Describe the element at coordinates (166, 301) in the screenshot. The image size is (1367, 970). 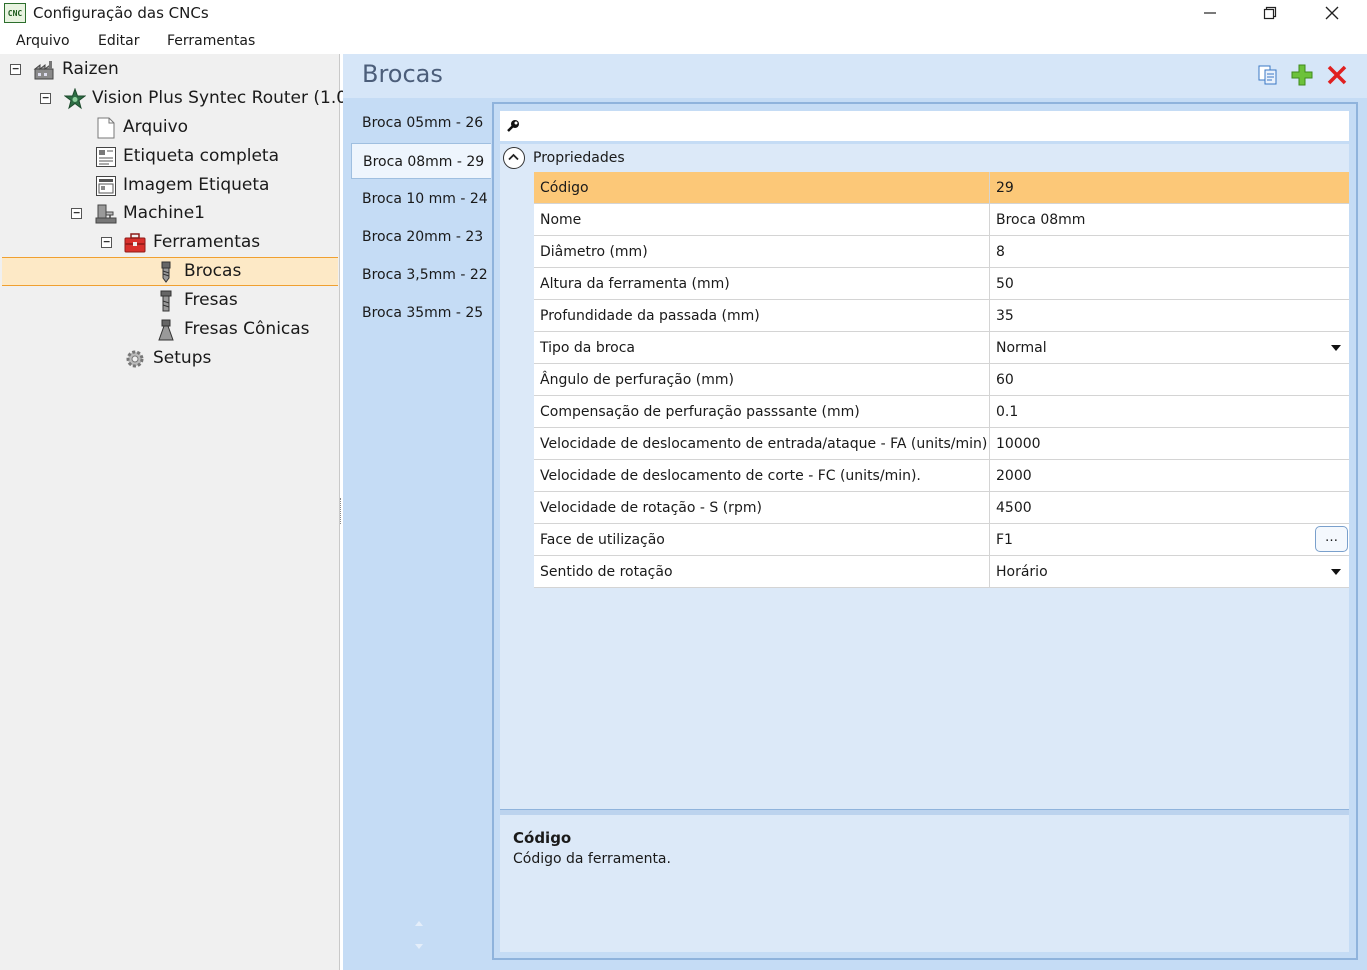
I see `mill-icon` at that location.